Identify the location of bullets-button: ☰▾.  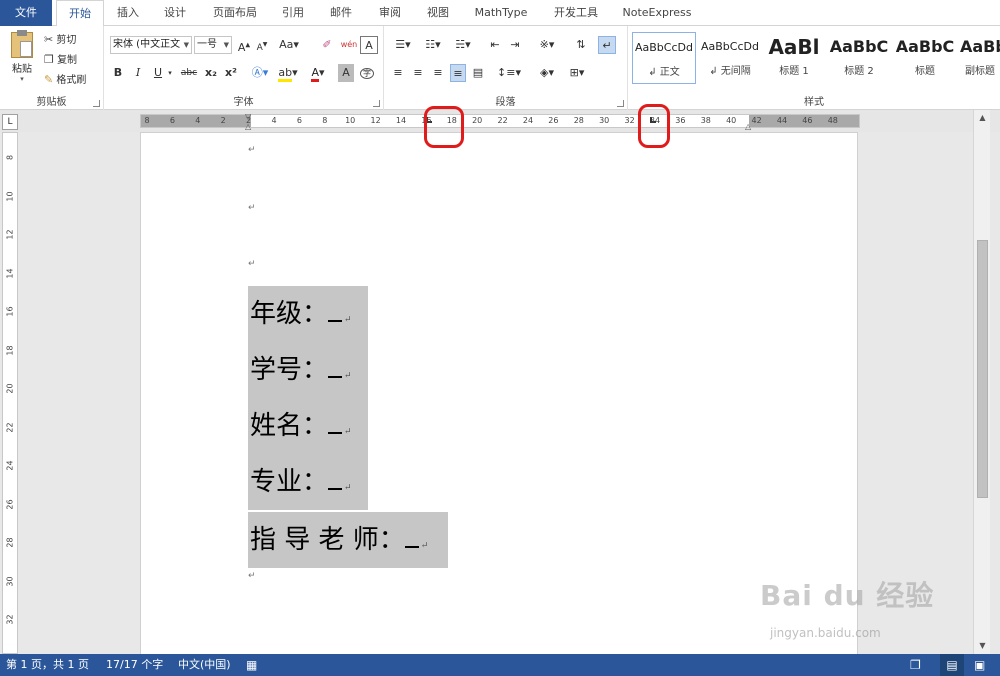
(403, 45).